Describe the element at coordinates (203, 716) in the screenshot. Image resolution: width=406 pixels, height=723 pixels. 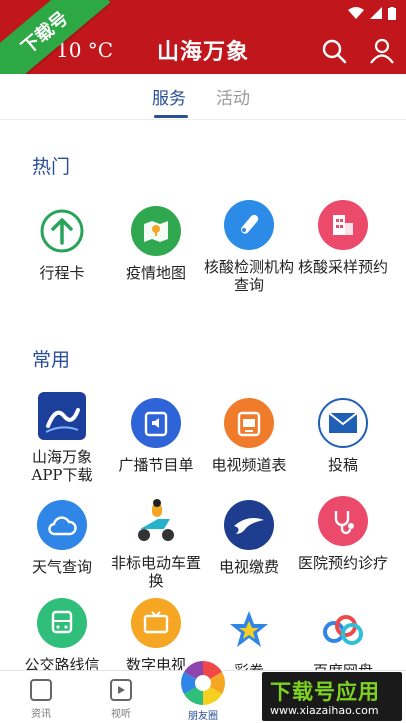
I see `nav-label-moments: 朋友圈` at that location.